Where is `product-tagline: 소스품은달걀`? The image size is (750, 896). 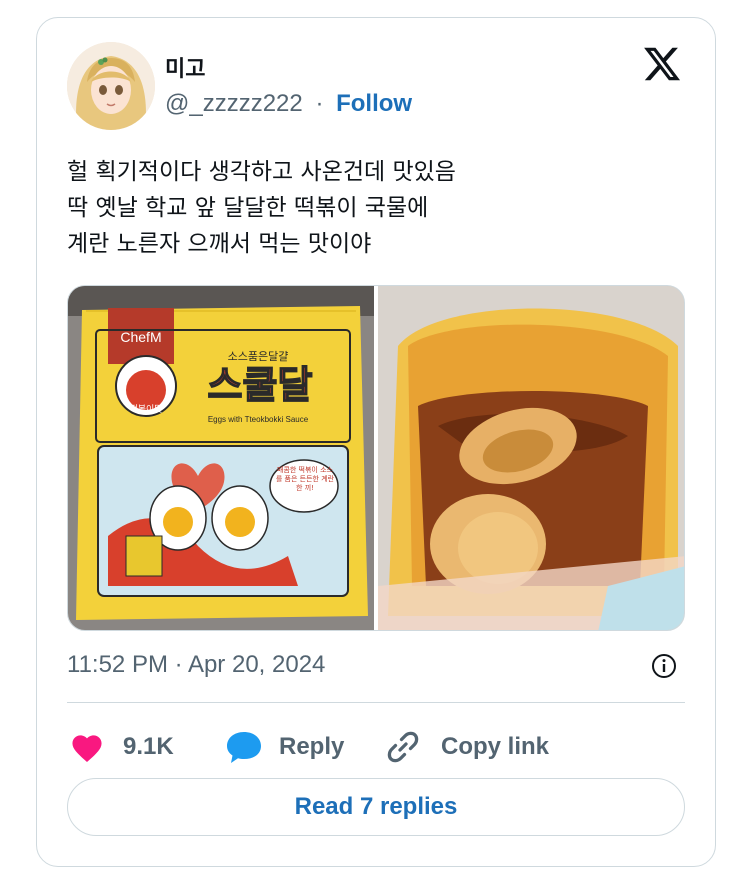 product-tagline: 소스품은달걀 is located at coordinates (258, 356).